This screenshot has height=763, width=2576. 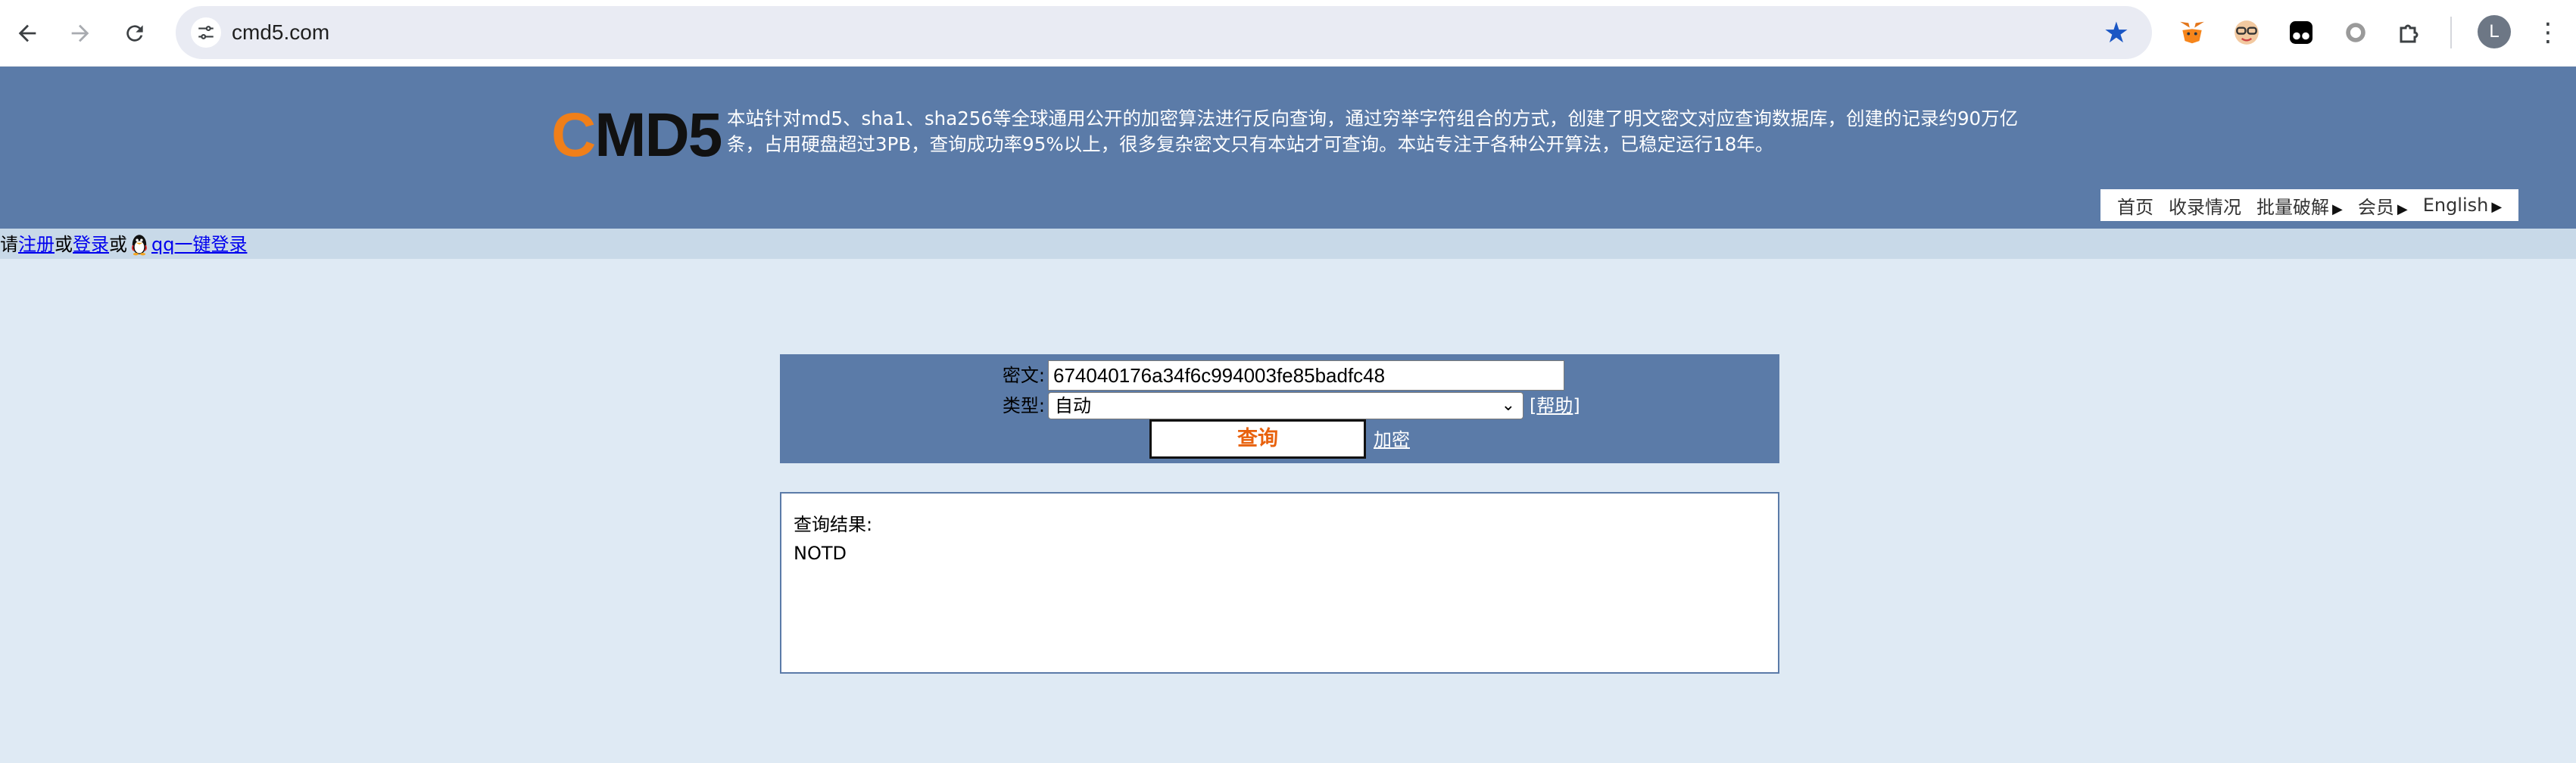 What do you see at coordinates (2451, 32) in the screenshot?
I see `toolbar-divider` at bounding box center [2451, 32].